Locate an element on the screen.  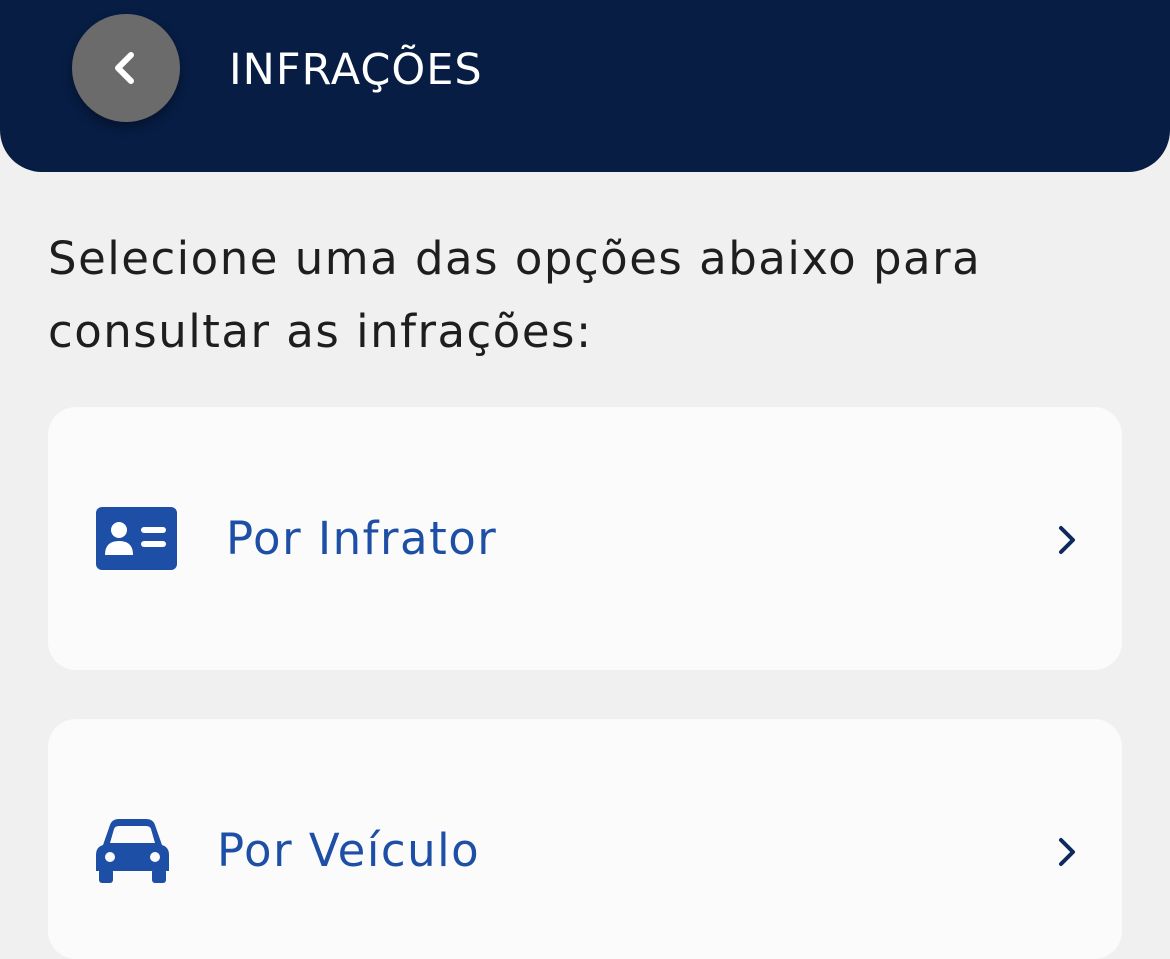
option-label-por-veiculo: Por Veículo is located at coordinates (349, 850).